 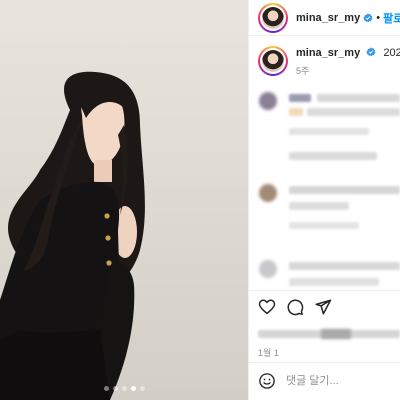 What do you see at coordinates (328, 18) in the screenshot?
I see `username-link: mina_sr_my` at bounding box center [328, 18].